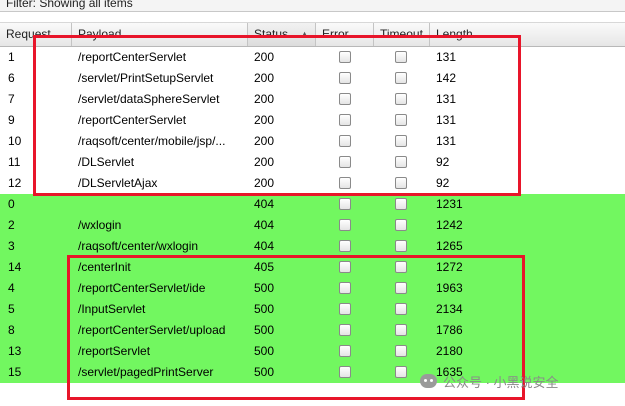 This screenshot has width=625, height=406. I want to click on column-header-error: Error, so click(345, 34).